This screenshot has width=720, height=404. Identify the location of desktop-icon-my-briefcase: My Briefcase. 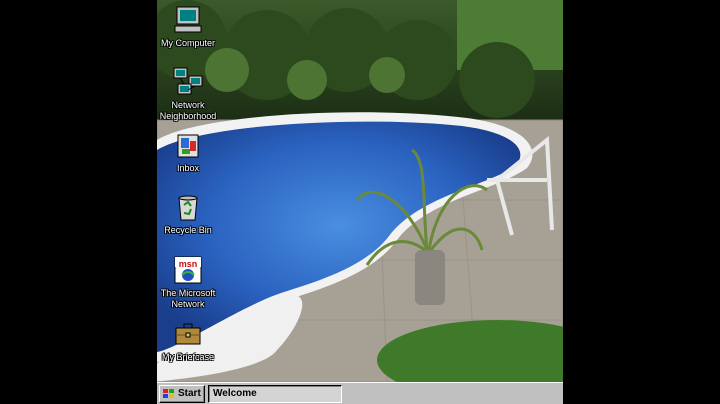
(188, 340).